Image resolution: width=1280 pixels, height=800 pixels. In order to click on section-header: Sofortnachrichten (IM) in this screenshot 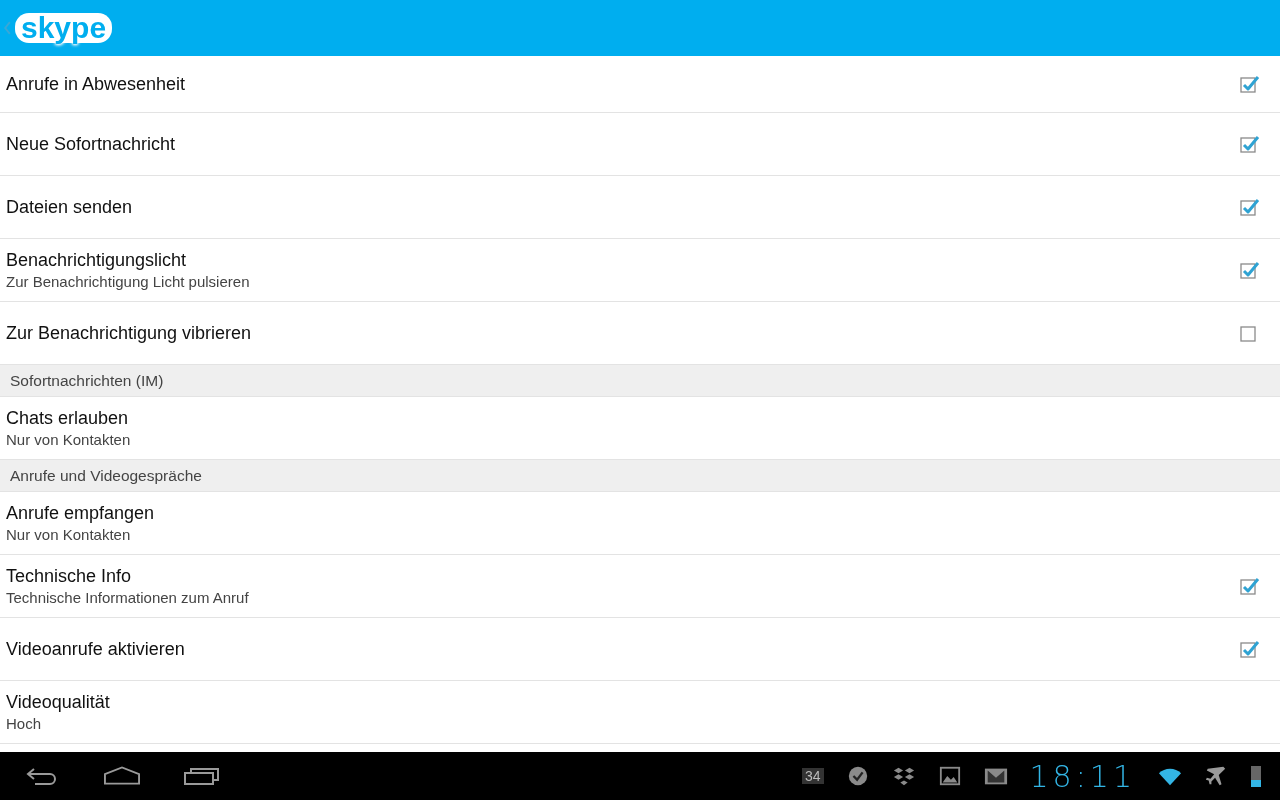, I will do `click(640, 381)`.